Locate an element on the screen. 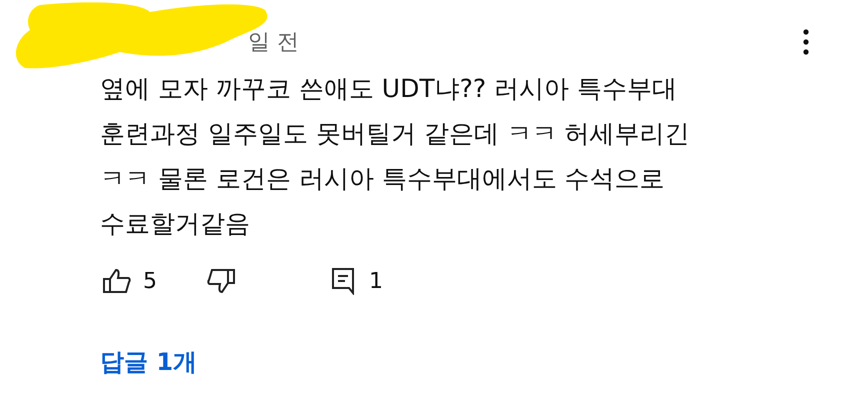  replies-link: 답글 1개 is located at coordinates (149, 362).